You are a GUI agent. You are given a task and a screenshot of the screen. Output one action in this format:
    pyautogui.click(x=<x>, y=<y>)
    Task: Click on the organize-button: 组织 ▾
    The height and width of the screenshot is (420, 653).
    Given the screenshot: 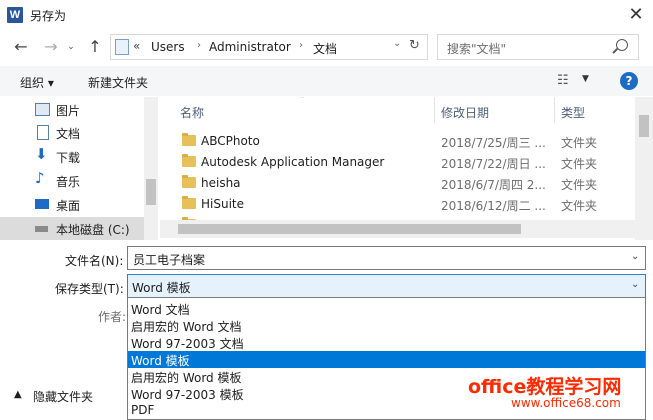 What is the action you would take?
    pyautogui.click(x=37, y=82)
    